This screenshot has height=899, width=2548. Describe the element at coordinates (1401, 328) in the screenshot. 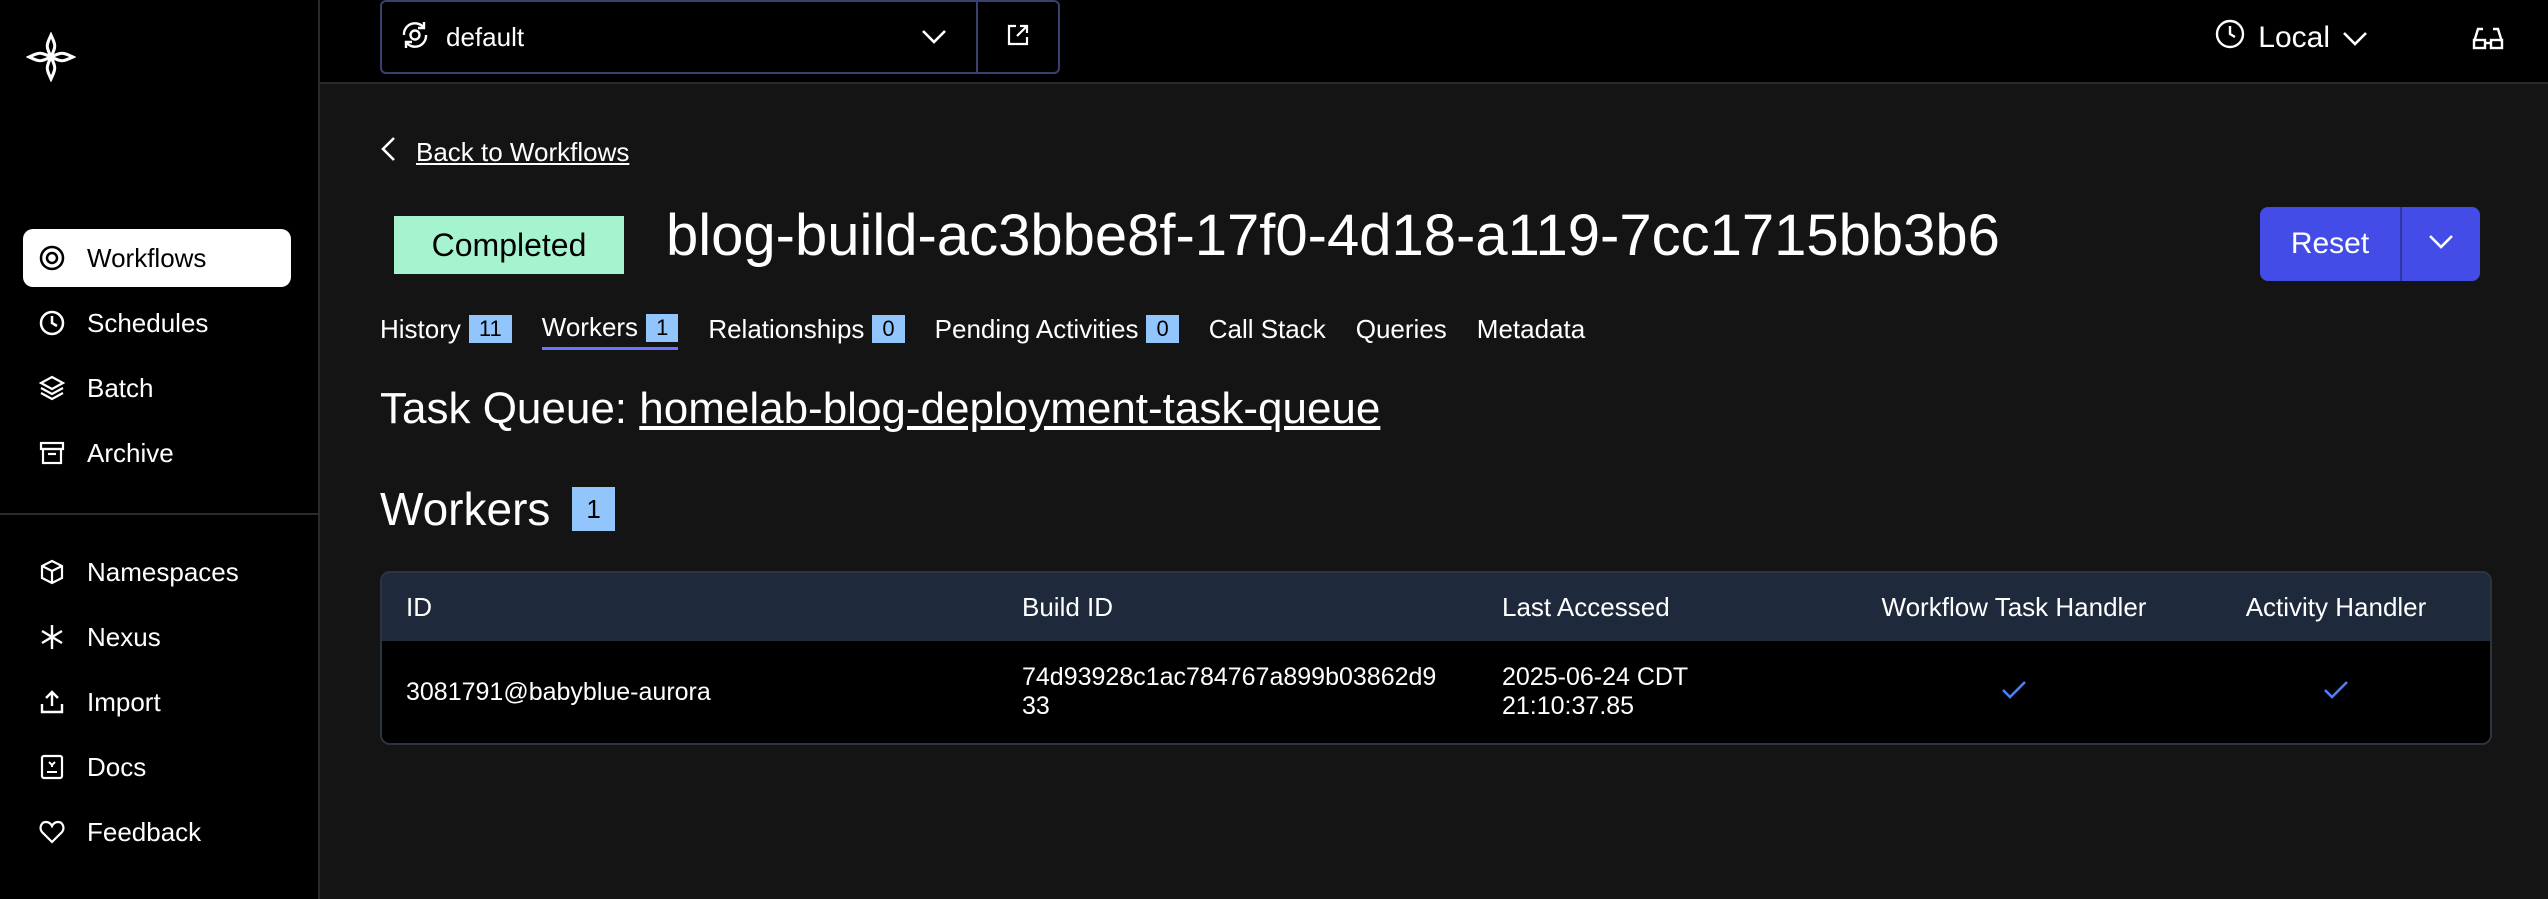

I see `tab-label: Queries` at that location.